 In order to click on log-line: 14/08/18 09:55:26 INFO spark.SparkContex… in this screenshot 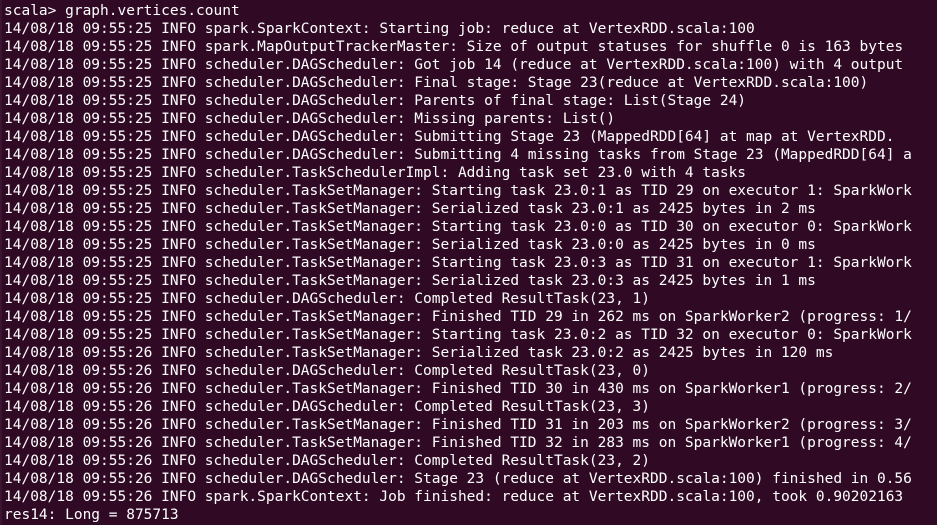, I will do `click(454, 497)`.